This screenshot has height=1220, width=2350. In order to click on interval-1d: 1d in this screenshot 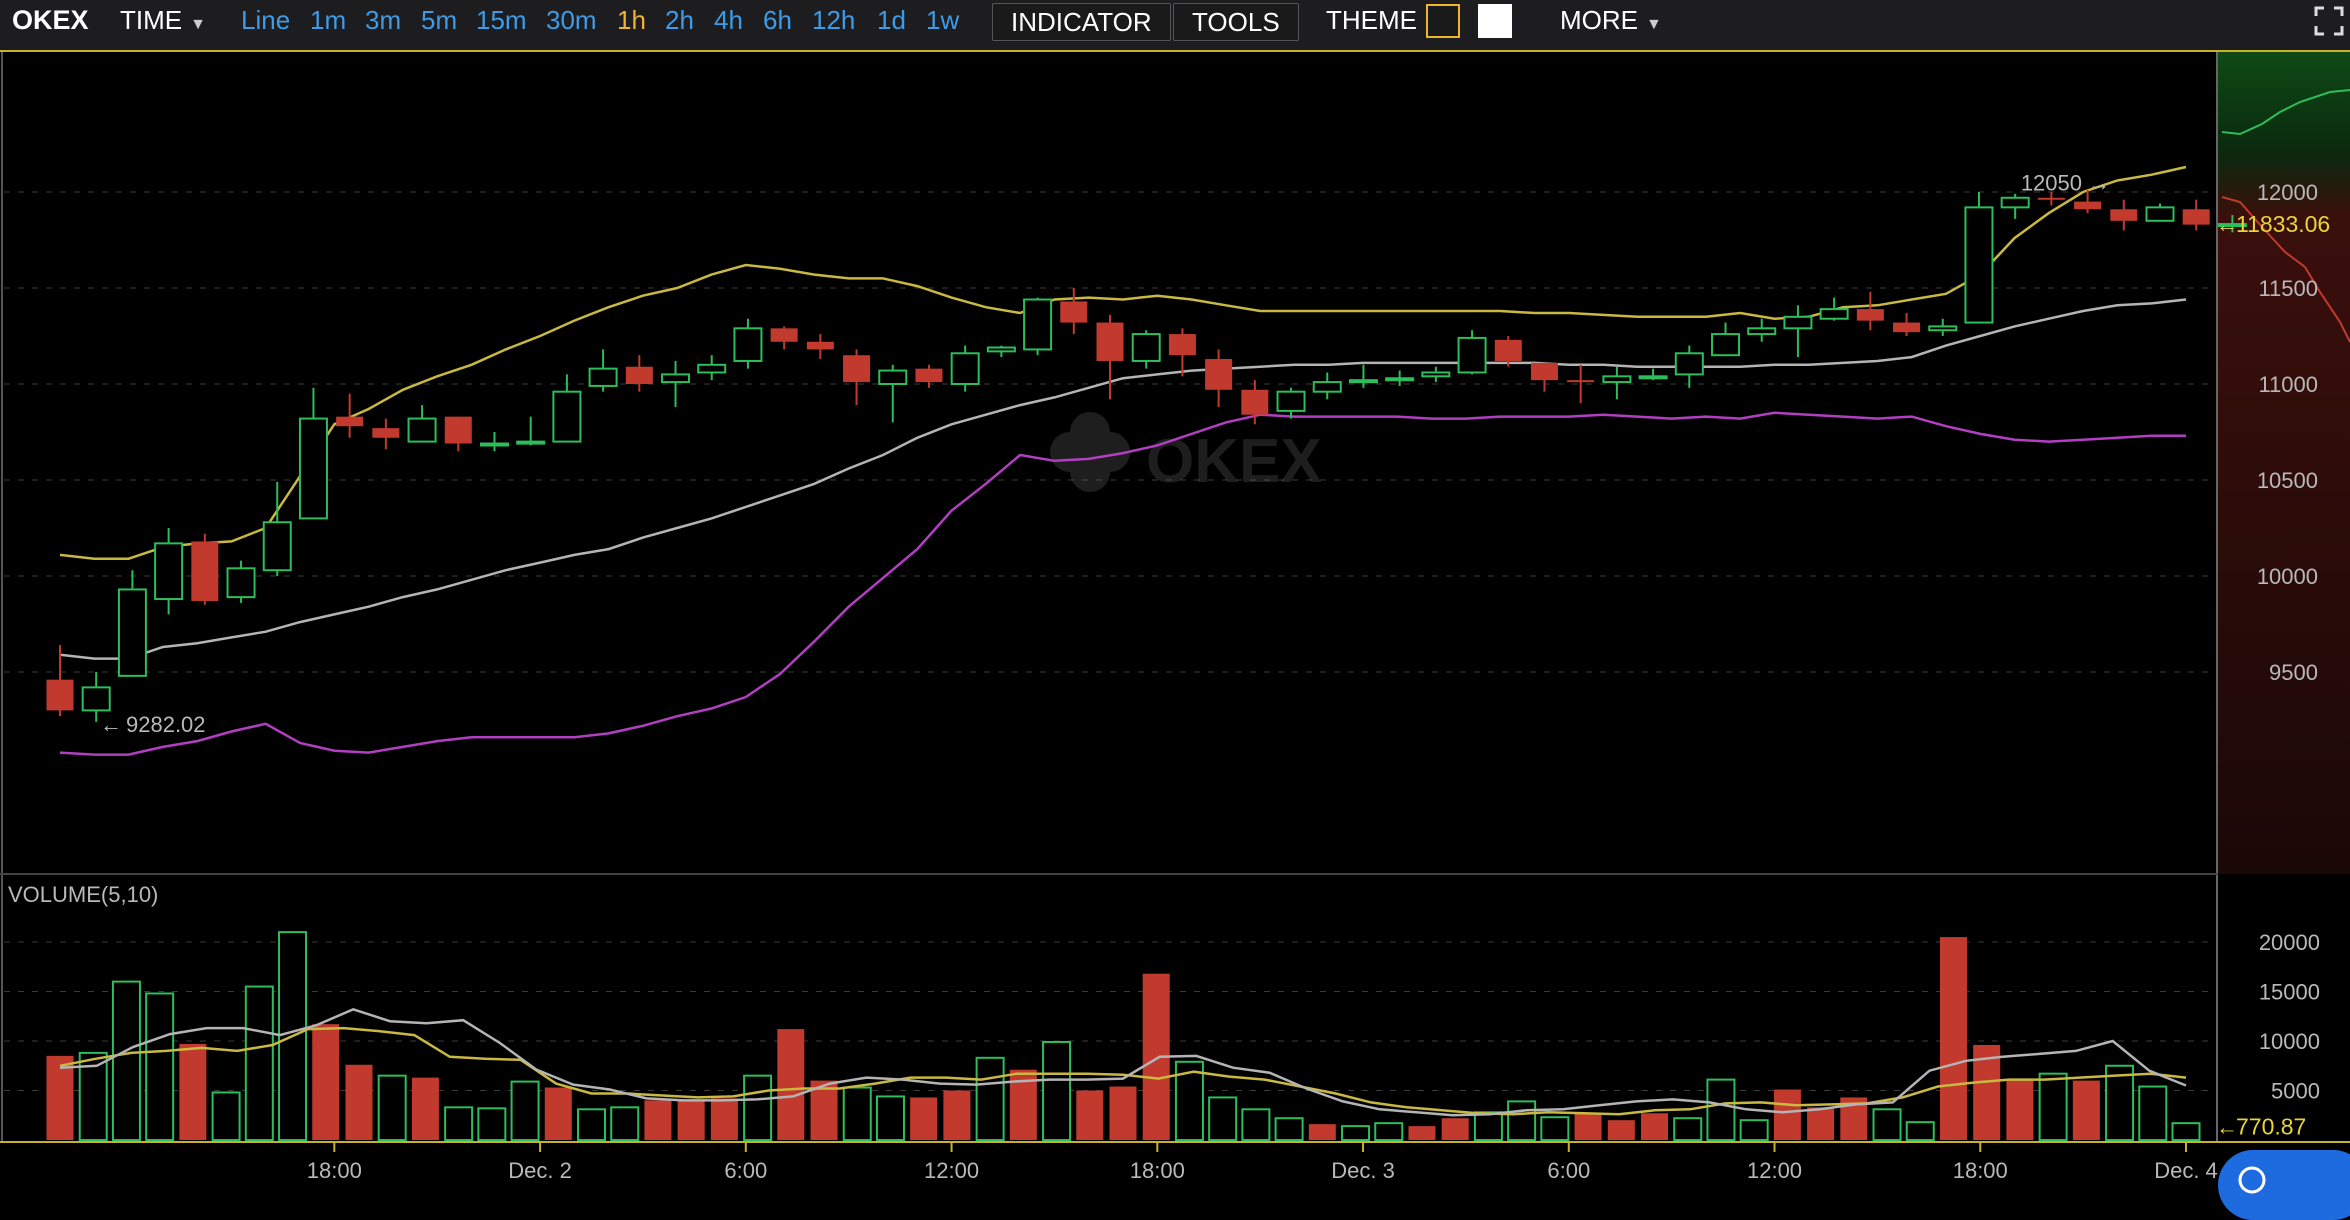, I will do `click(891, 21)`.